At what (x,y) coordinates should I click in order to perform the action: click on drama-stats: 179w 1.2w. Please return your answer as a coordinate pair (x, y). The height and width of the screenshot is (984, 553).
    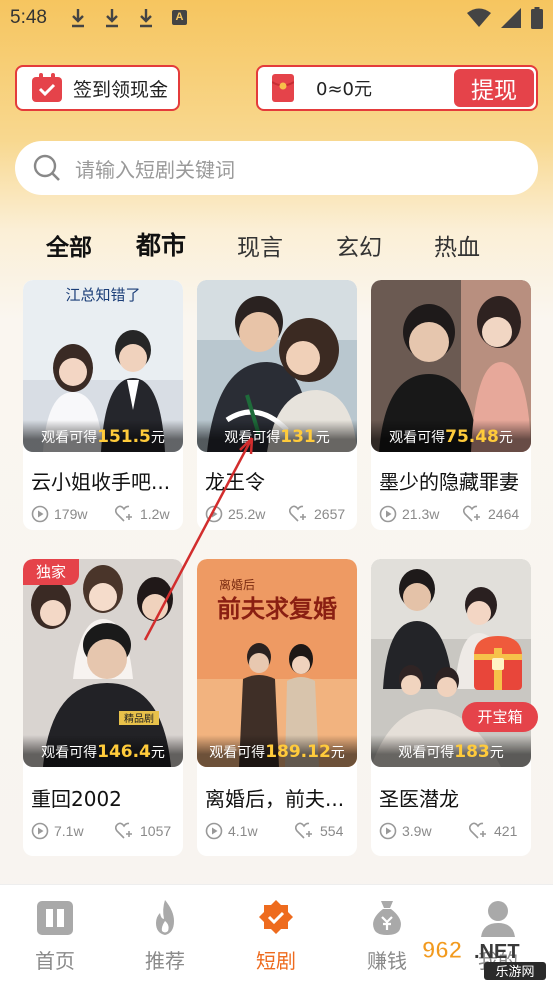
    Looking at the image, I should click on (103, 509).